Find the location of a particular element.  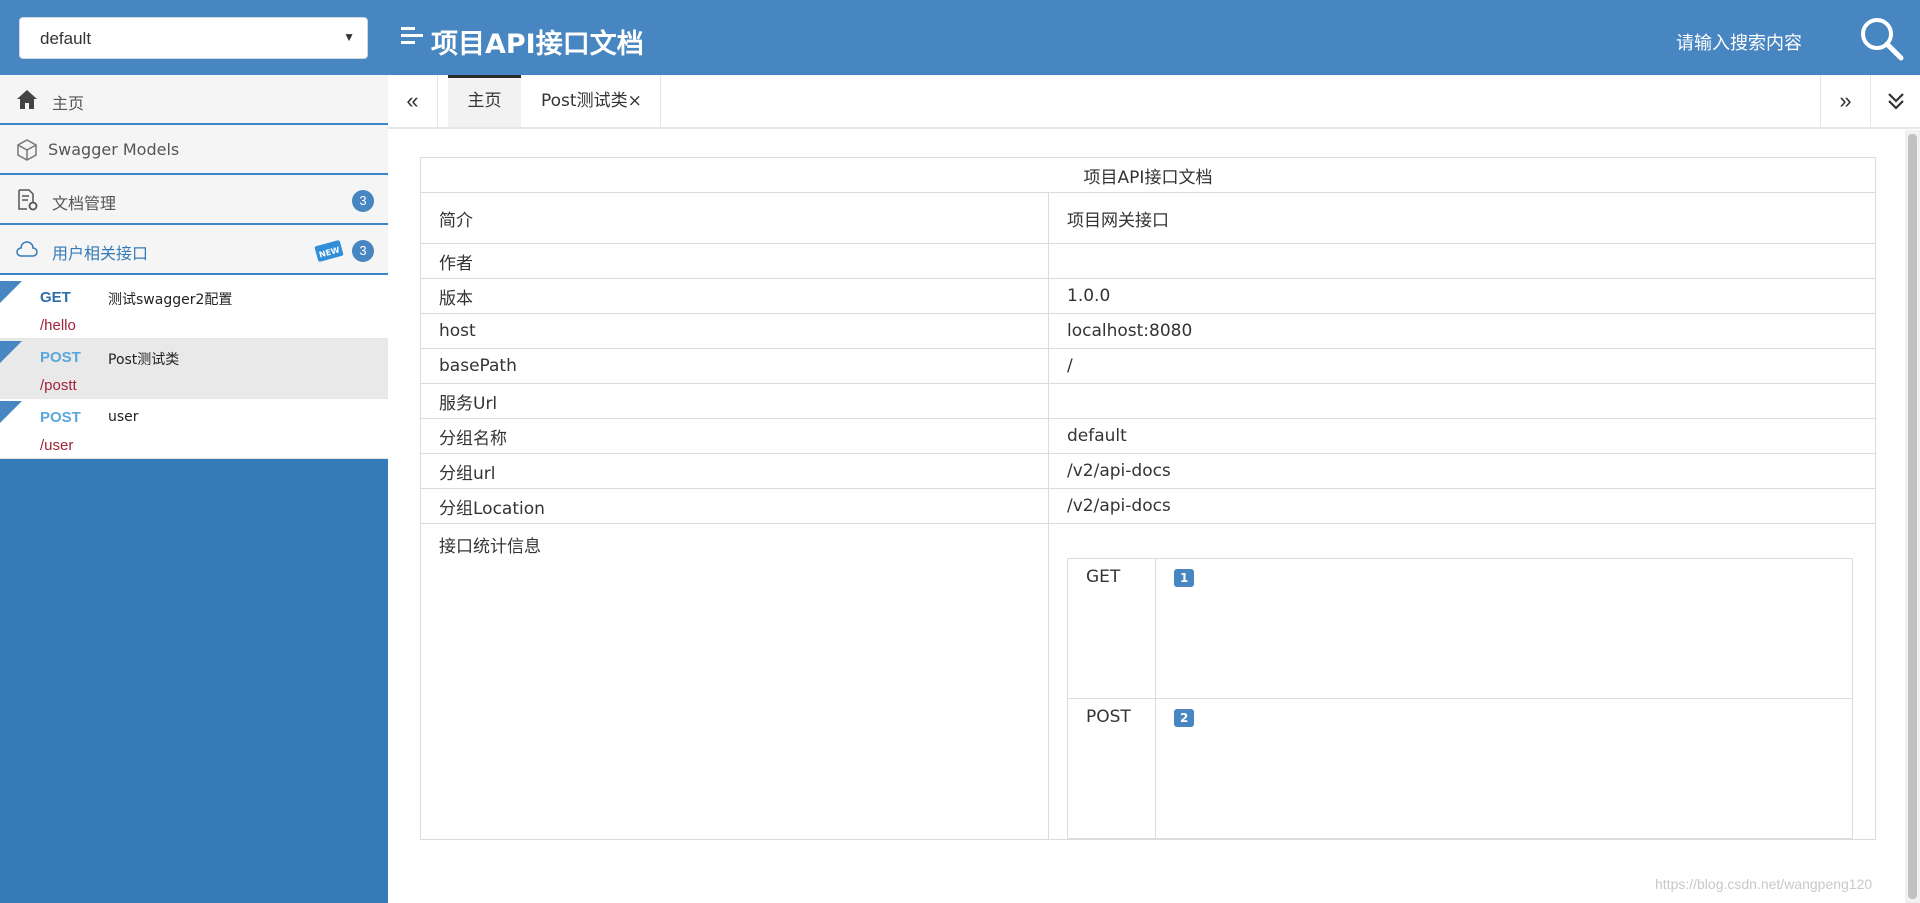

table-row: 分组名称 default is located at coordinates (1148, 436).